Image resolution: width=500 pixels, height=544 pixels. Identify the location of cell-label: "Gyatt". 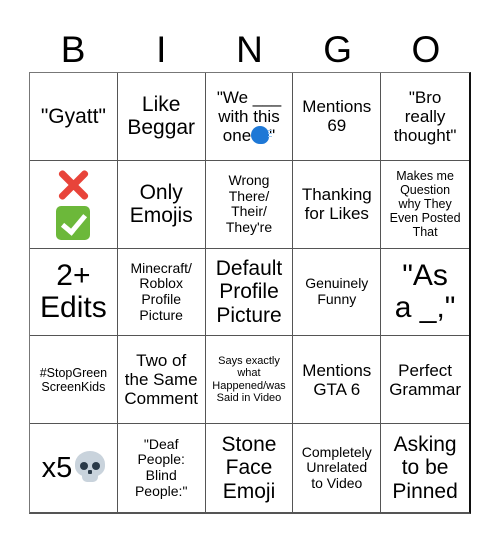
(73, 116).